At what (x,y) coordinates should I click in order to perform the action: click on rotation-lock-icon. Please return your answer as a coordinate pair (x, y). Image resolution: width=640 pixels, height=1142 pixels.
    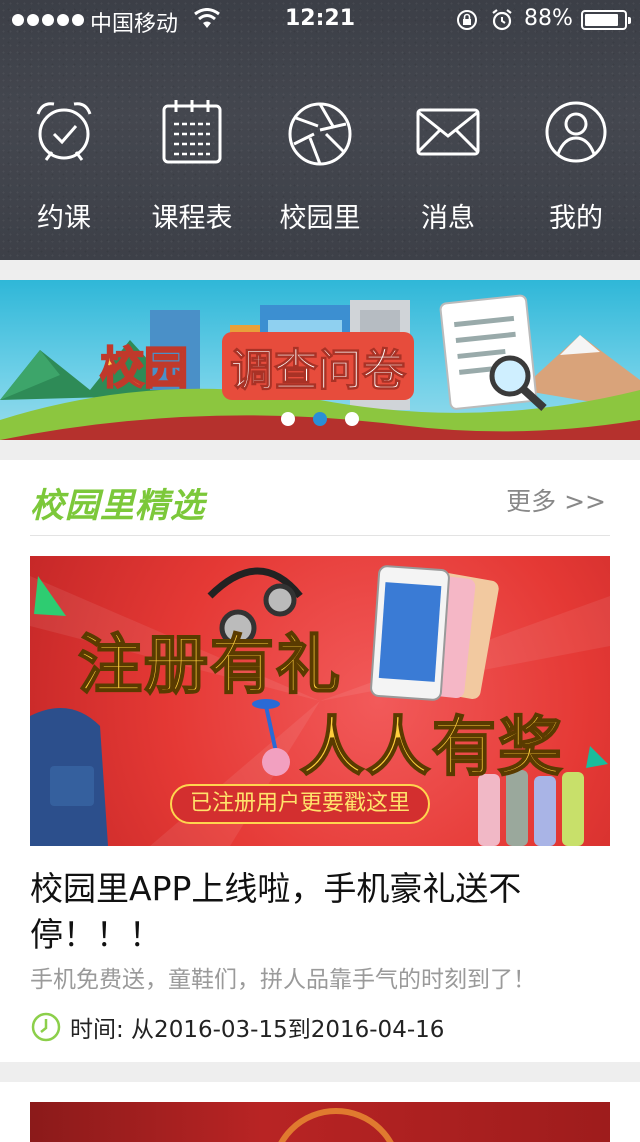
    Looking at the image, I should click on (467, 20).